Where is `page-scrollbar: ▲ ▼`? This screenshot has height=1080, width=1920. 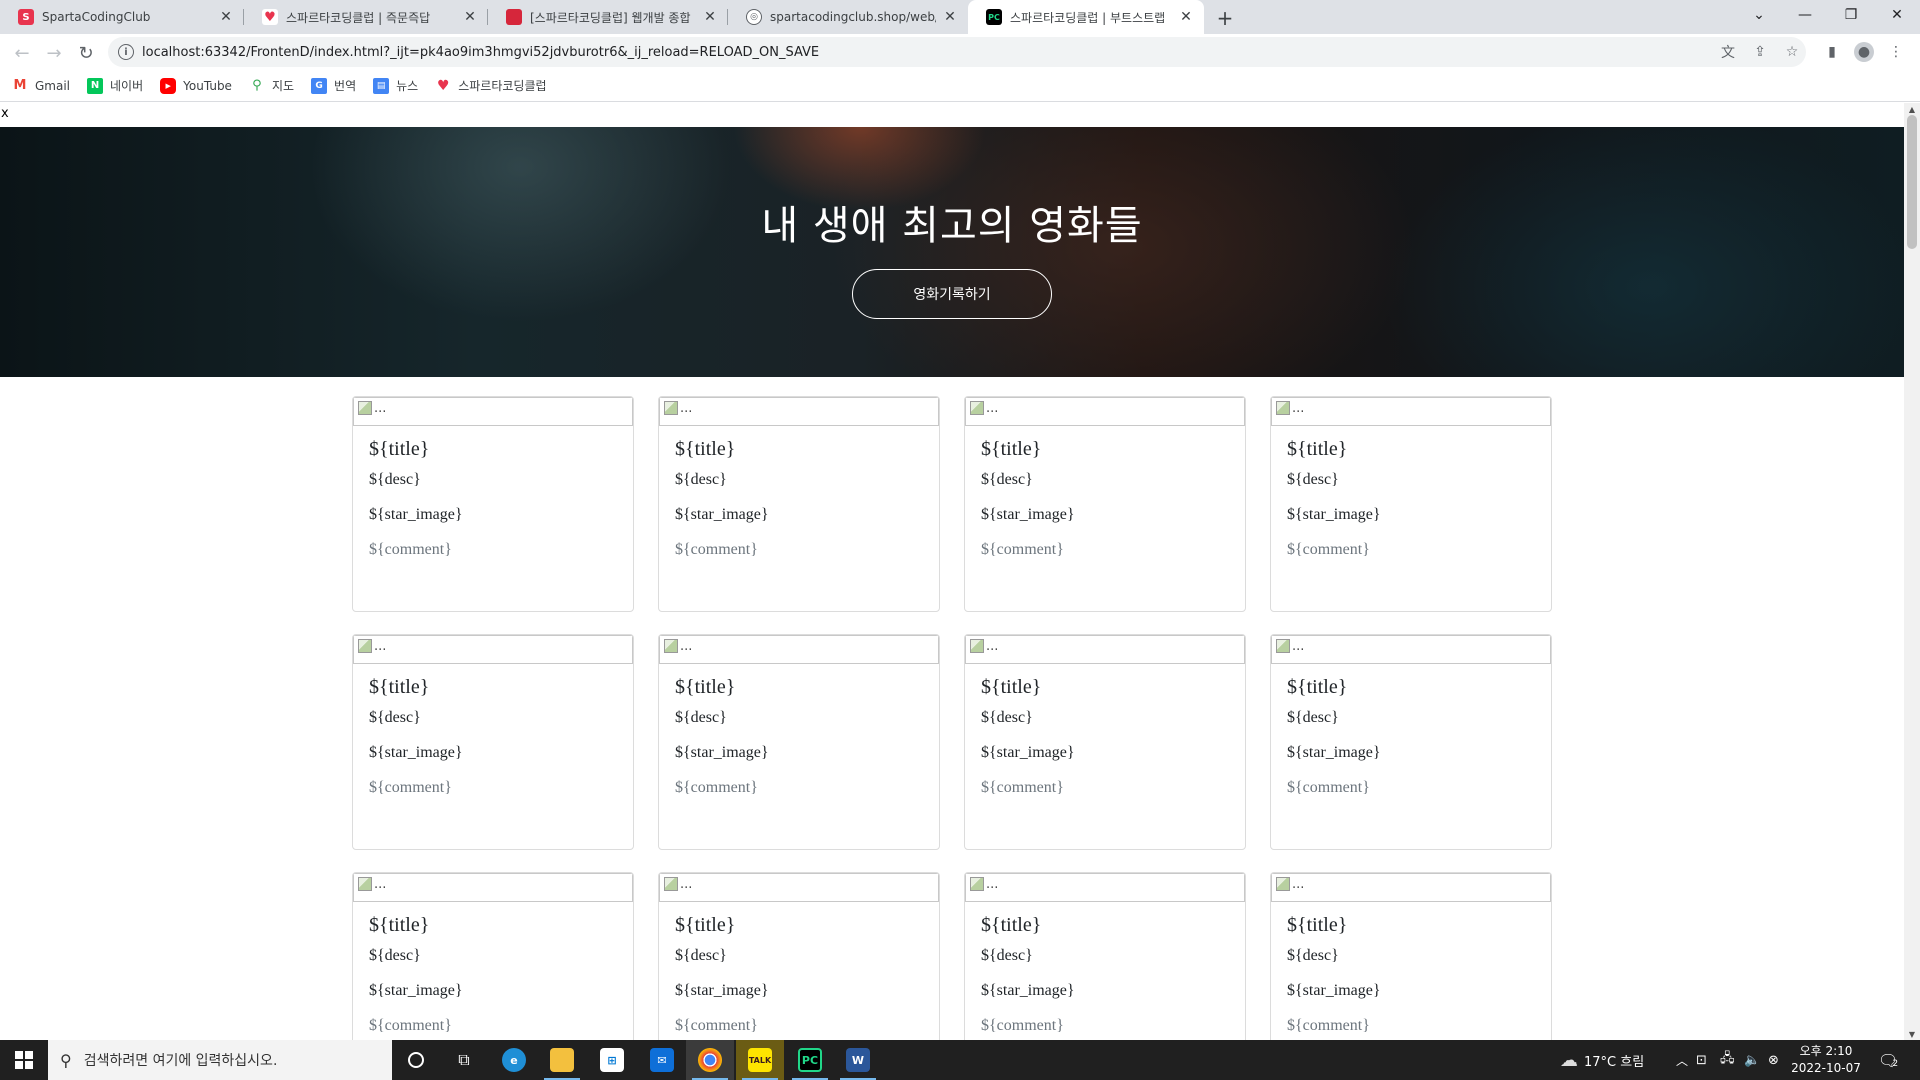 page-scrollbar: ▲ ▼ is located at coordinates (1912, 571).